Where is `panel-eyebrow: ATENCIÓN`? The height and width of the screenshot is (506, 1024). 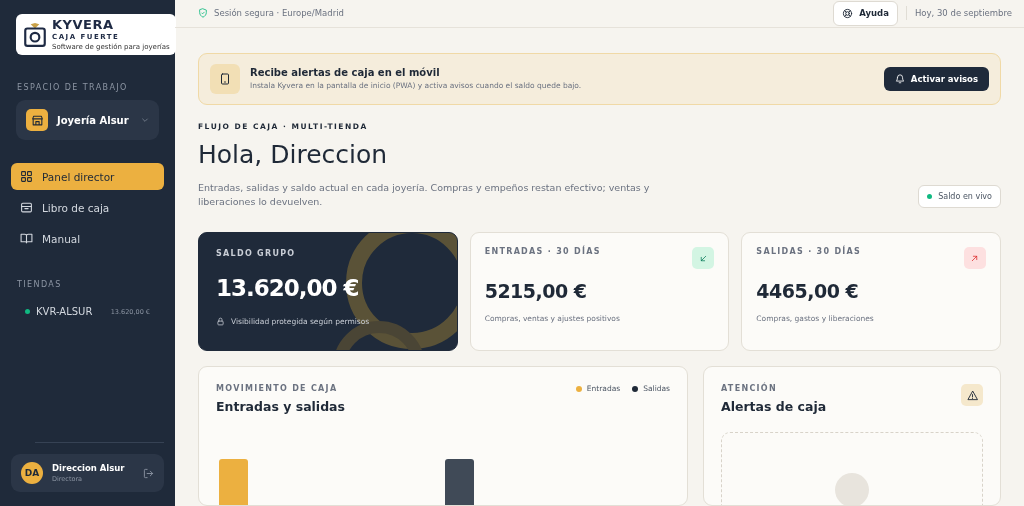 panel-eyebrow: ATENCIÓN is located at coordinates (749, 388).